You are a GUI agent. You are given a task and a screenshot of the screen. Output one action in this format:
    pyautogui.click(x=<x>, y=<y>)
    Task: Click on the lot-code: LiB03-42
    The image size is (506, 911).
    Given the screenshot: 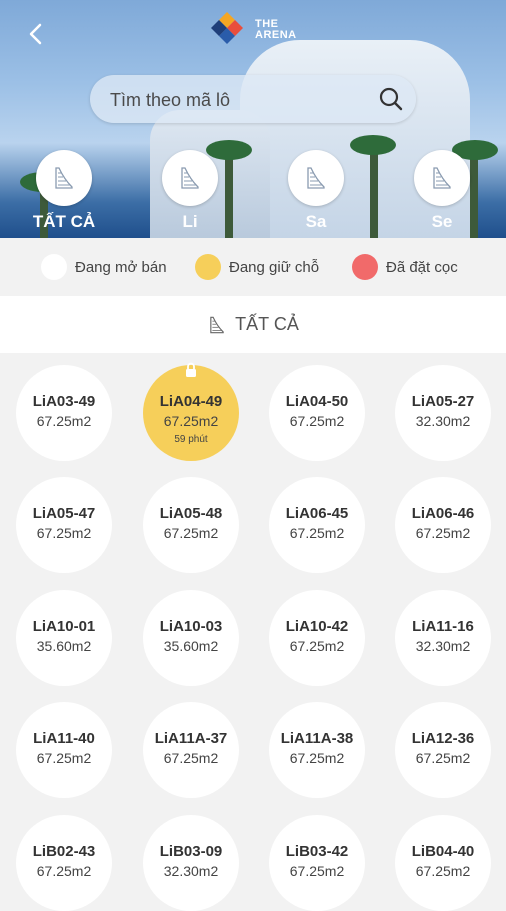 What is the action you would take?
    pyautogui.click(x=317, y=851)
    